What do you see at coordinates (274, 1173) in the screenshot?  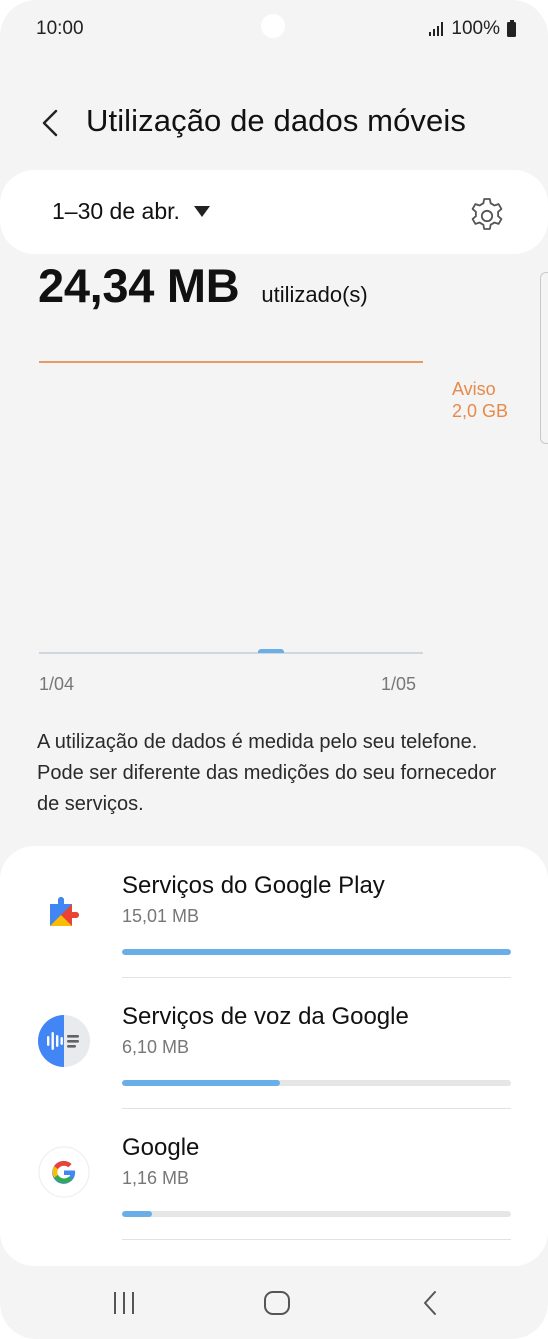 I see `list-item-google: Google 1,16 MB` at bounding box center [274, 1173].